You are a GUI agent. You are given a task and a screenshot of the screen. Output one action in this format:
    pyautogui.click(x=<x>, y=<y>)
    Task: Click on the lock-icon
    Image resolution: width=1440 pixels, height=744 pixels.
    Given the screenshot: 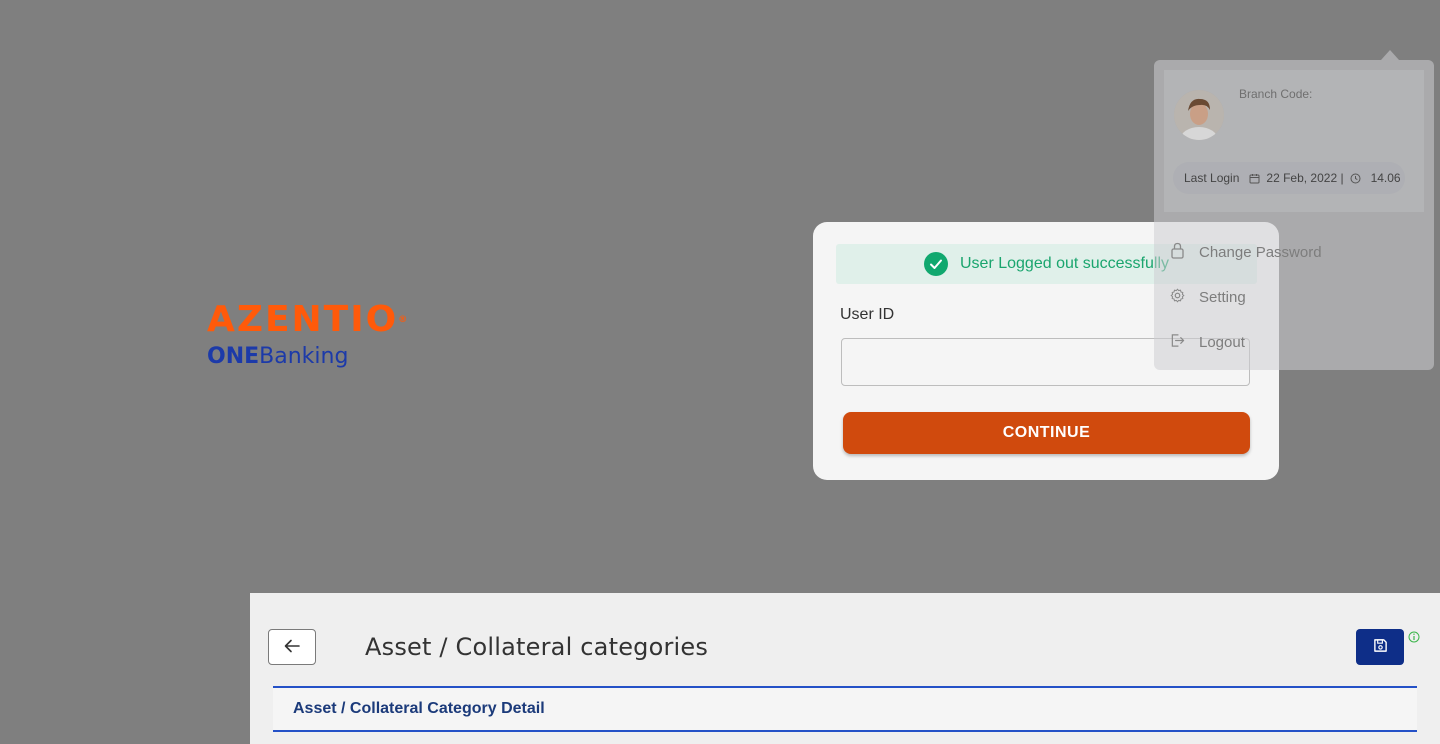 What is the action you would take?
    pyautogui.click(x=1177, y=252)
    